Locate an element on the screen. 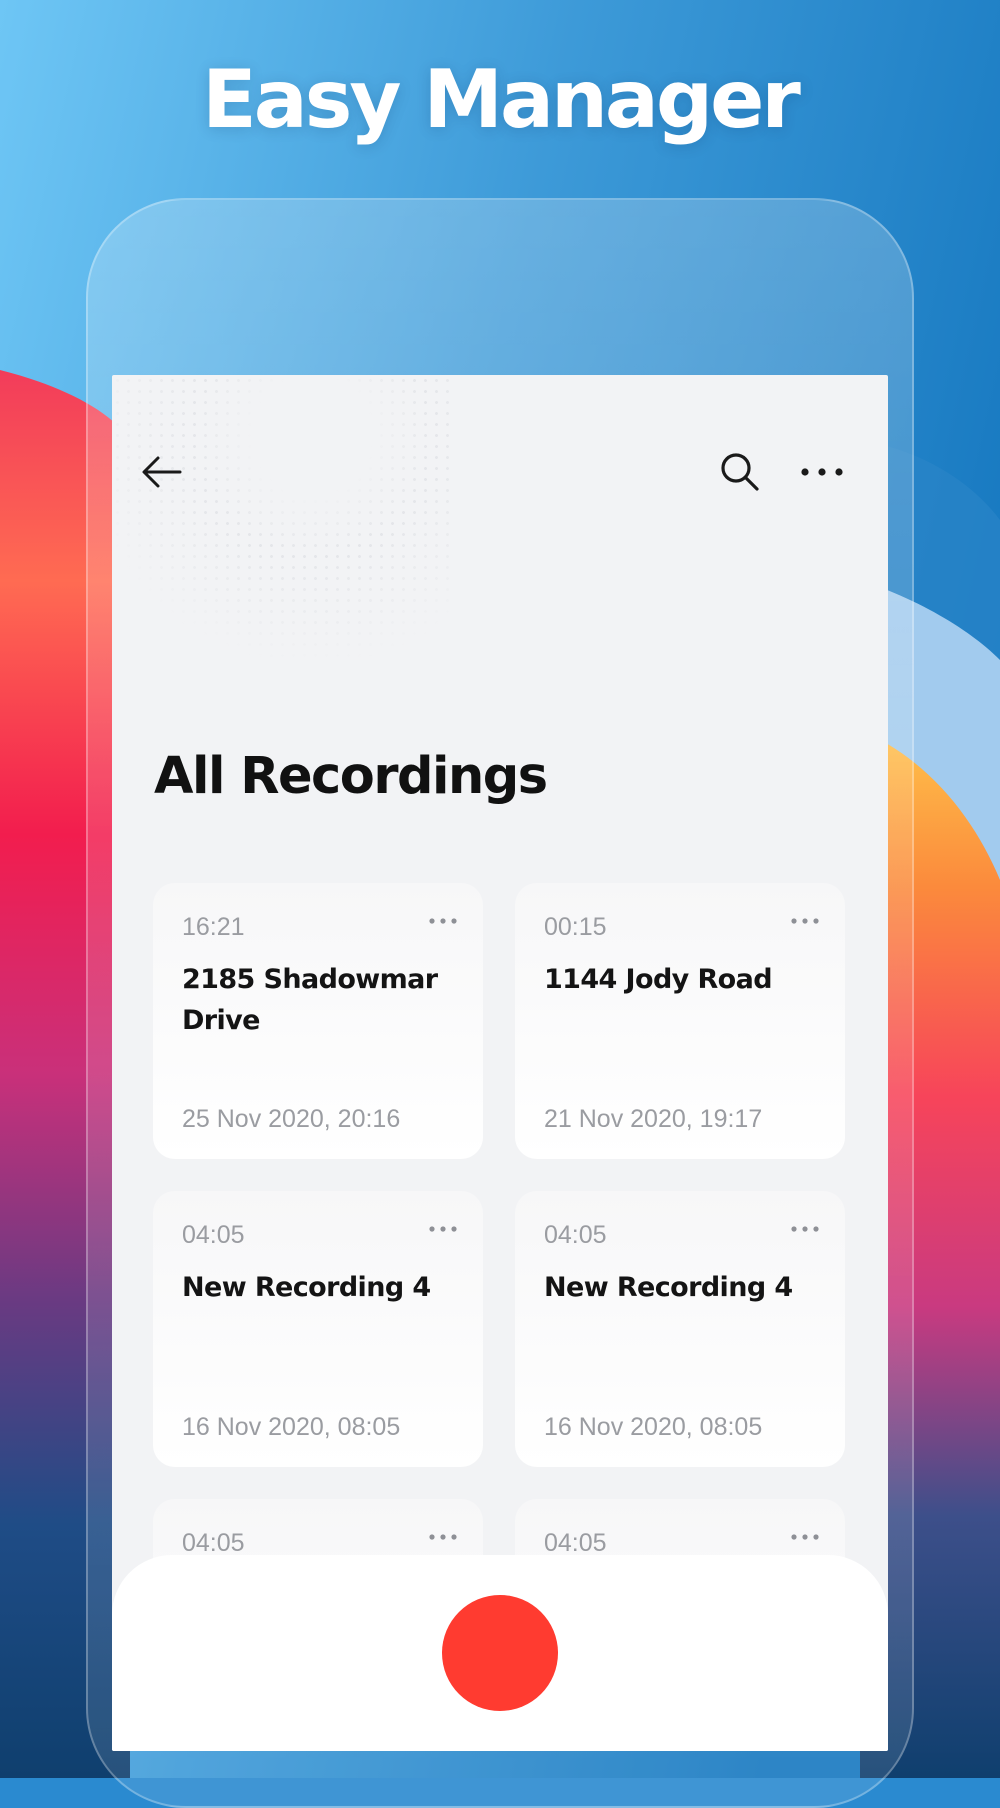 The height and width of the screenshot is (1808, 1000). dot-pattern-decoration is located at coordinates (282, 555).